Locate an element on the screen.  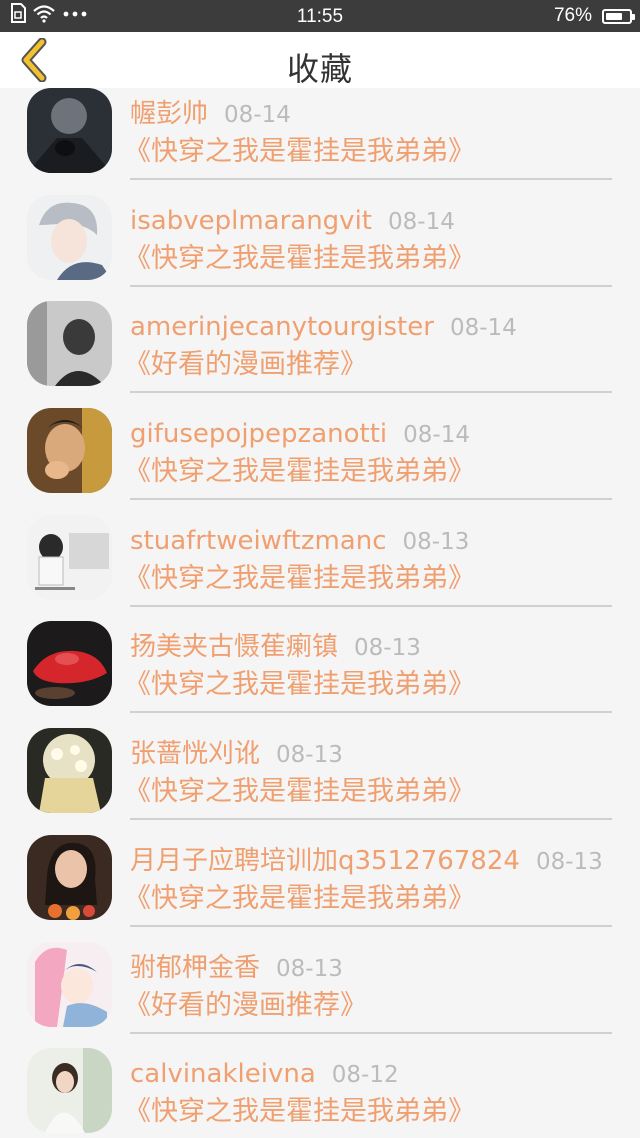
list-item-text: amerinjecanytourgister 08-14 《好看的漫画推荐》 is located at coordinates (368, 350).